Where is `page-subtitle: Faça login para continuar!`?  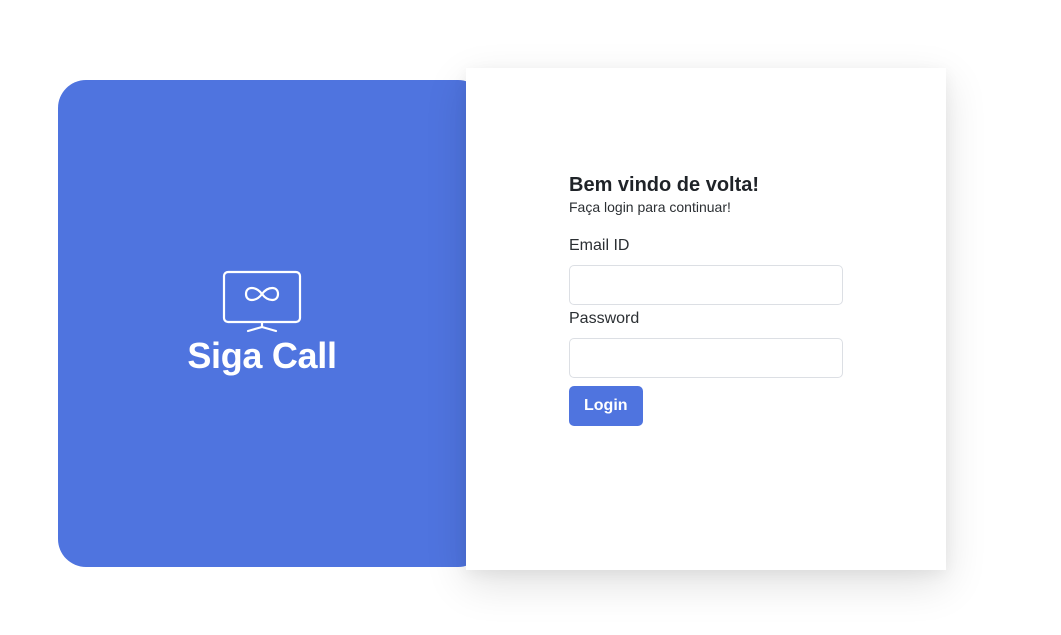 page-subtitle: Faça login para continuar! is located at coordinates (650, 207).